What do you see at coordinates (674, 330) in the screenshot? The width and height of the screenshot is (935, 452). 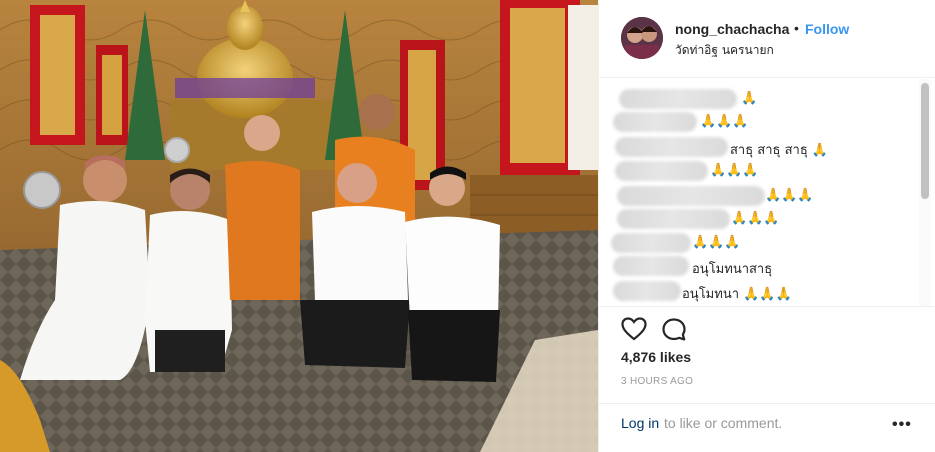 I see `comment-icon` at bounding box center [674, 330].